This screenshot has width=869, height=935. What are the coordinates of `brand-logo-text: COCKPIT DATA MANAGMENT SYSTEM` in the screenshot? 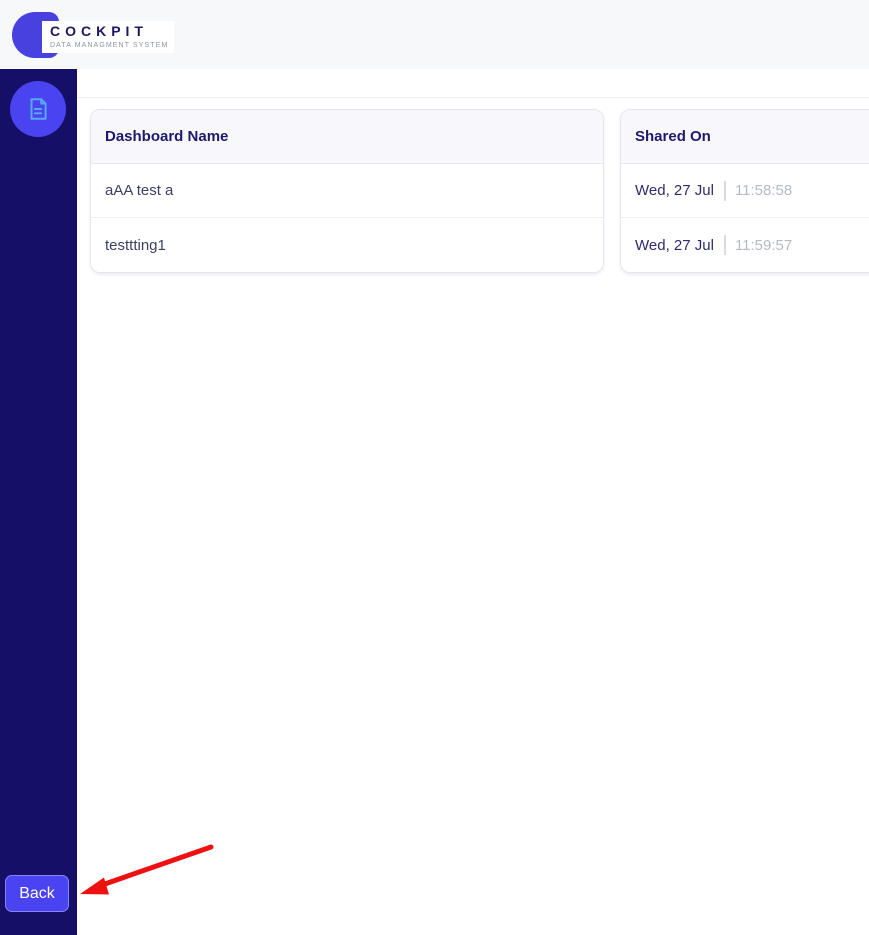 It's located at (108, 37).